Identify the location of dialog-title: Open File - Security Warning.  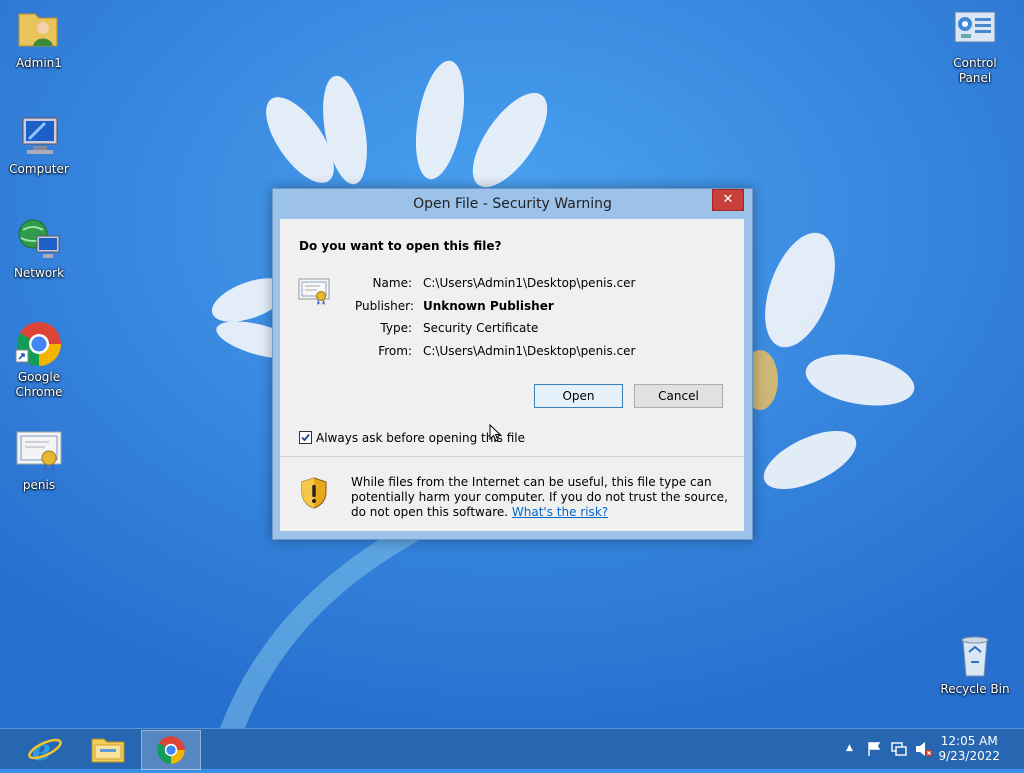
(512, 204).